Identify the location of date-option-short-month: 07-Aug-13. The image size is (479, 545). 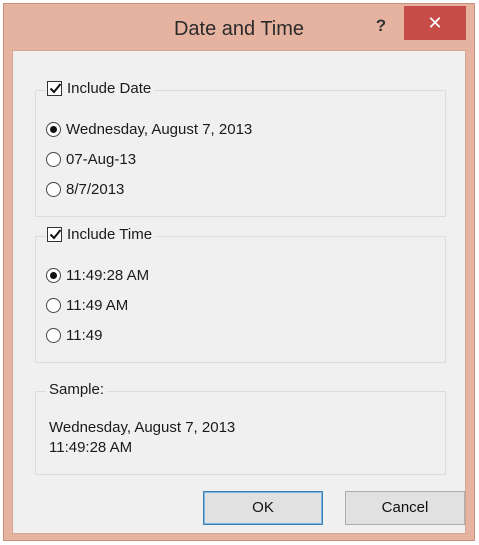
(91, 159).